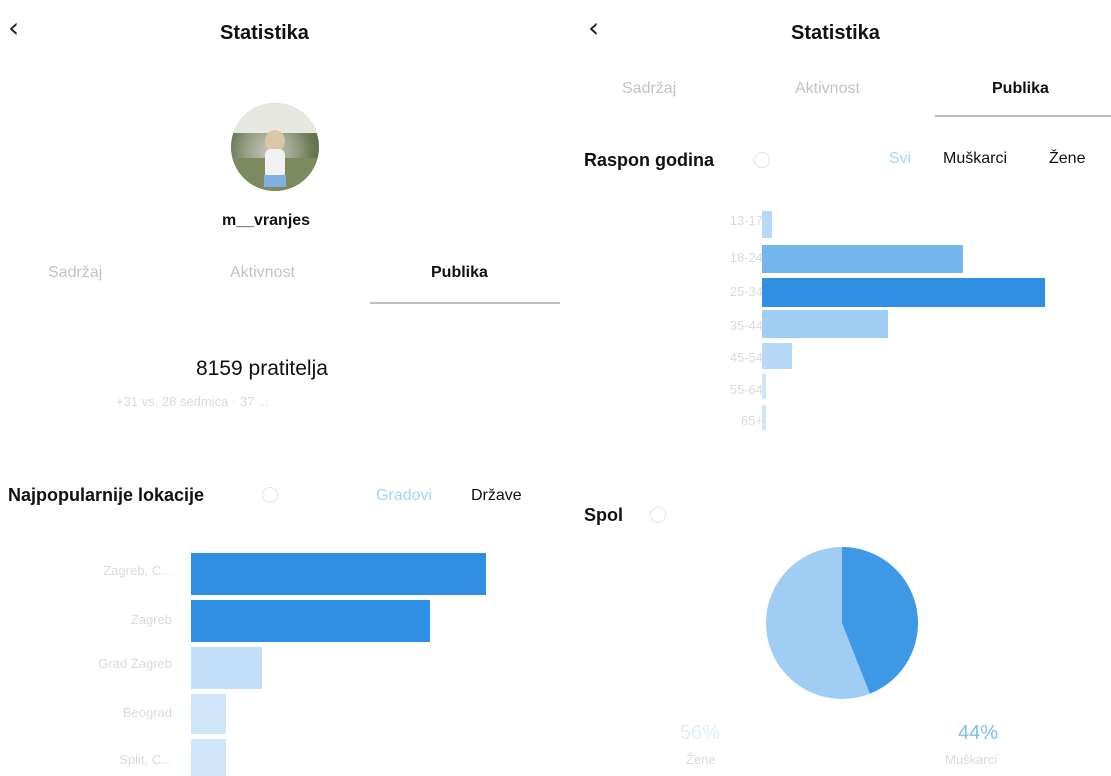 The width and height of the screenshot is (1111, 776). What do you see at coordinates (746, 389) in the screenshot?
I see `tick-label: 55-64` at bounding box center [746, 389].